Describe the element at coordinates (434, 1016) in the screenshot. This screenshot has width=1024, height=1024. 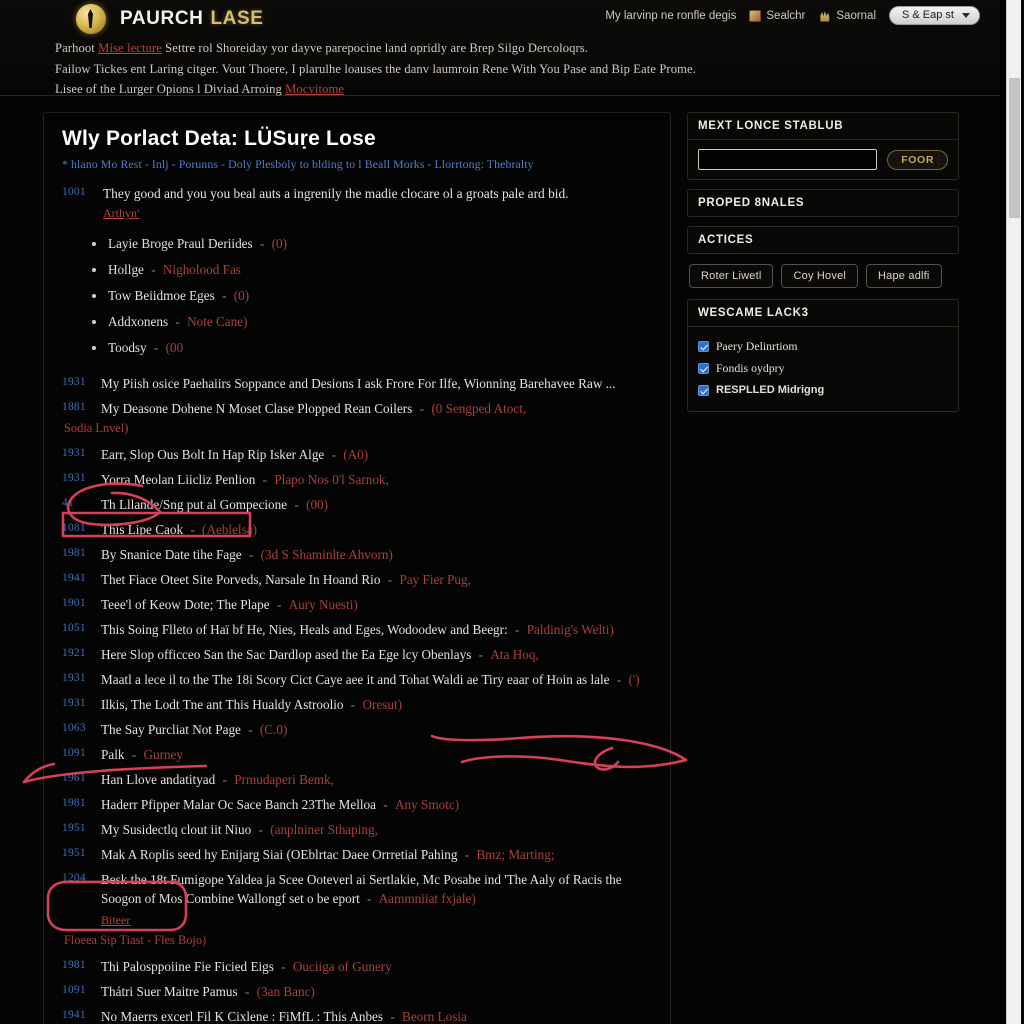
I see `row-meta: Beorn Losia` at that location.